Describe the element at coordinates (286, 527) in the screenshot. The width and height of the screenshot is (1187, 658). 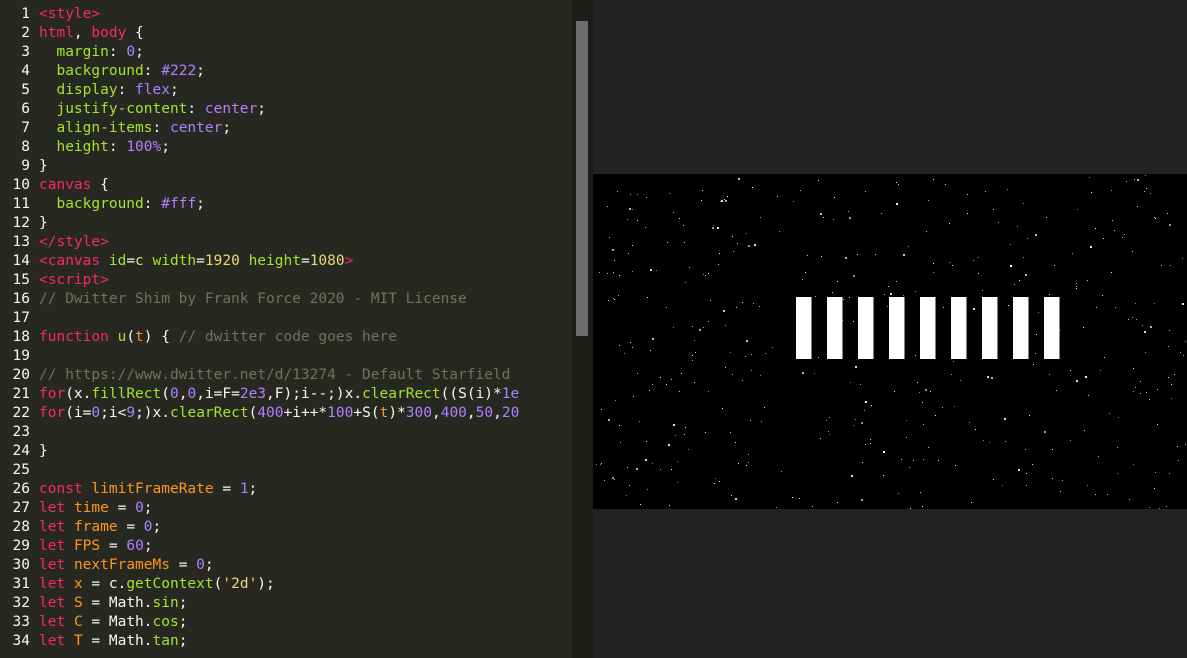
I see `code-line: 28 let frame = 0;` at that location.